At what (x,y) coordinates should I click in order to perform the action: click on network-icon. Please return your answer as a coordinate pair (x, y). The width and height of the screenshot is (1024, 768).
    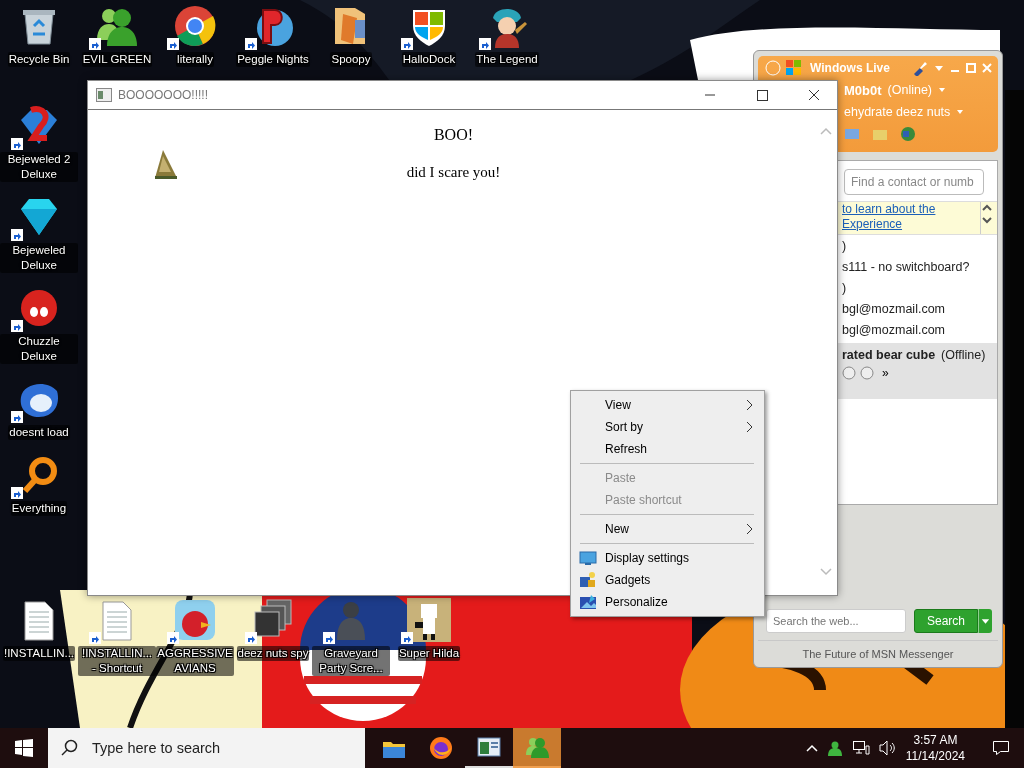
    Looking at the image, I should click on (860, 748).